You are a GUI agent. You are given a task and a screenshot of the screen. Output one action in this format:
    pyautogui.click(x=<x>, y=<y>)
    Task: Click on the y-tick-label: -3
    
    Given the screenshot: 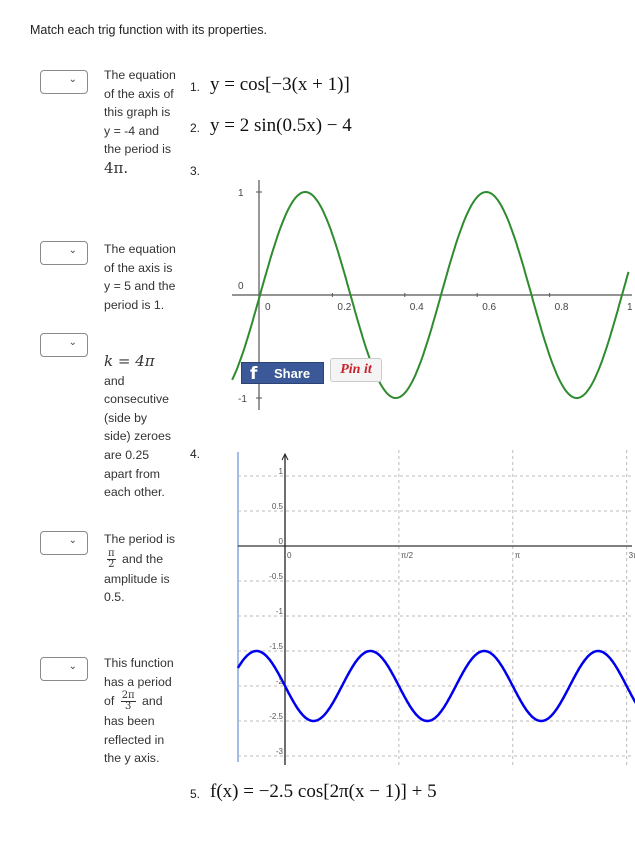 What is the action you would take?
    pyautogui.click(x=280, y=751)
    